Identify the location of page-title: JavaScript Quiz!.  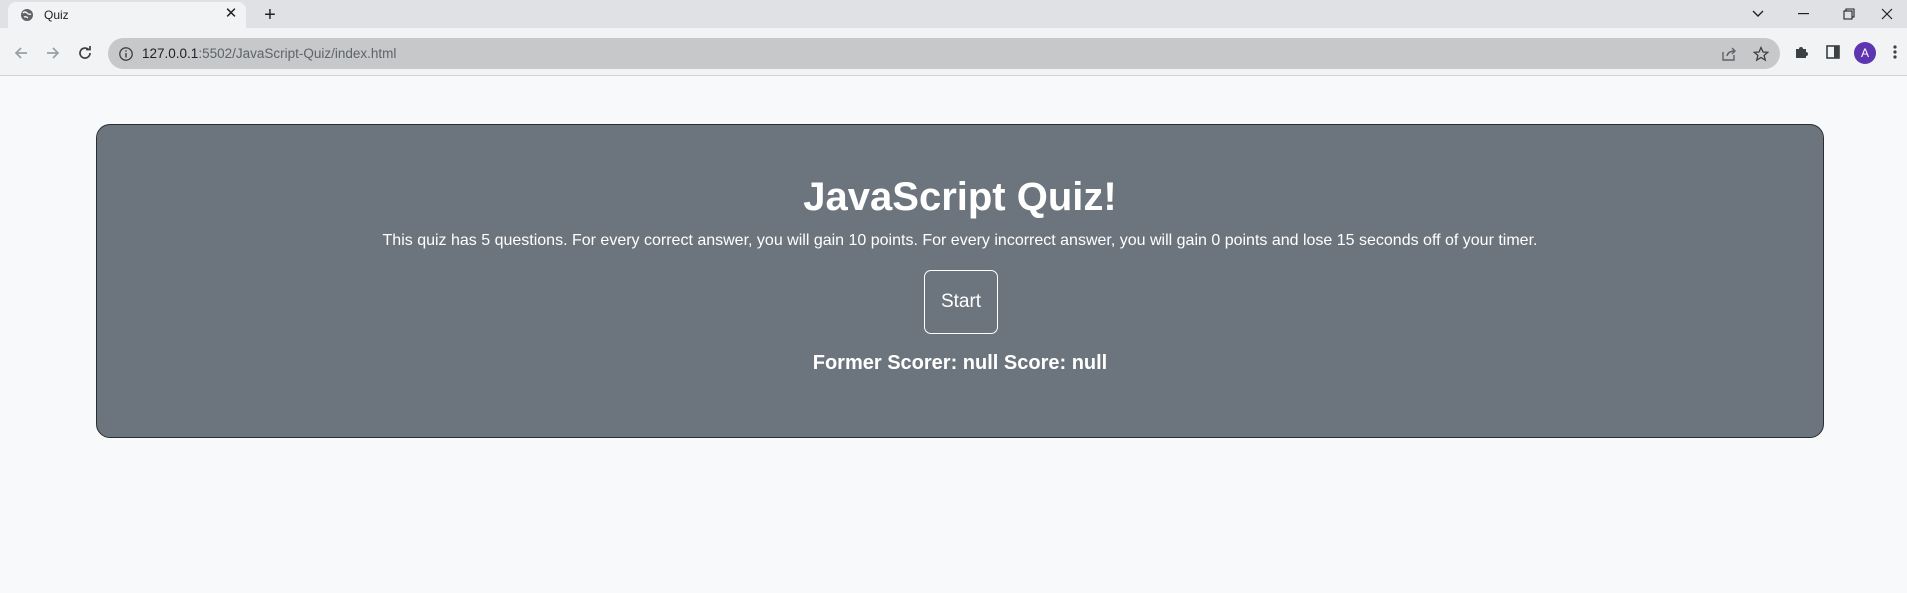
(960, 197).